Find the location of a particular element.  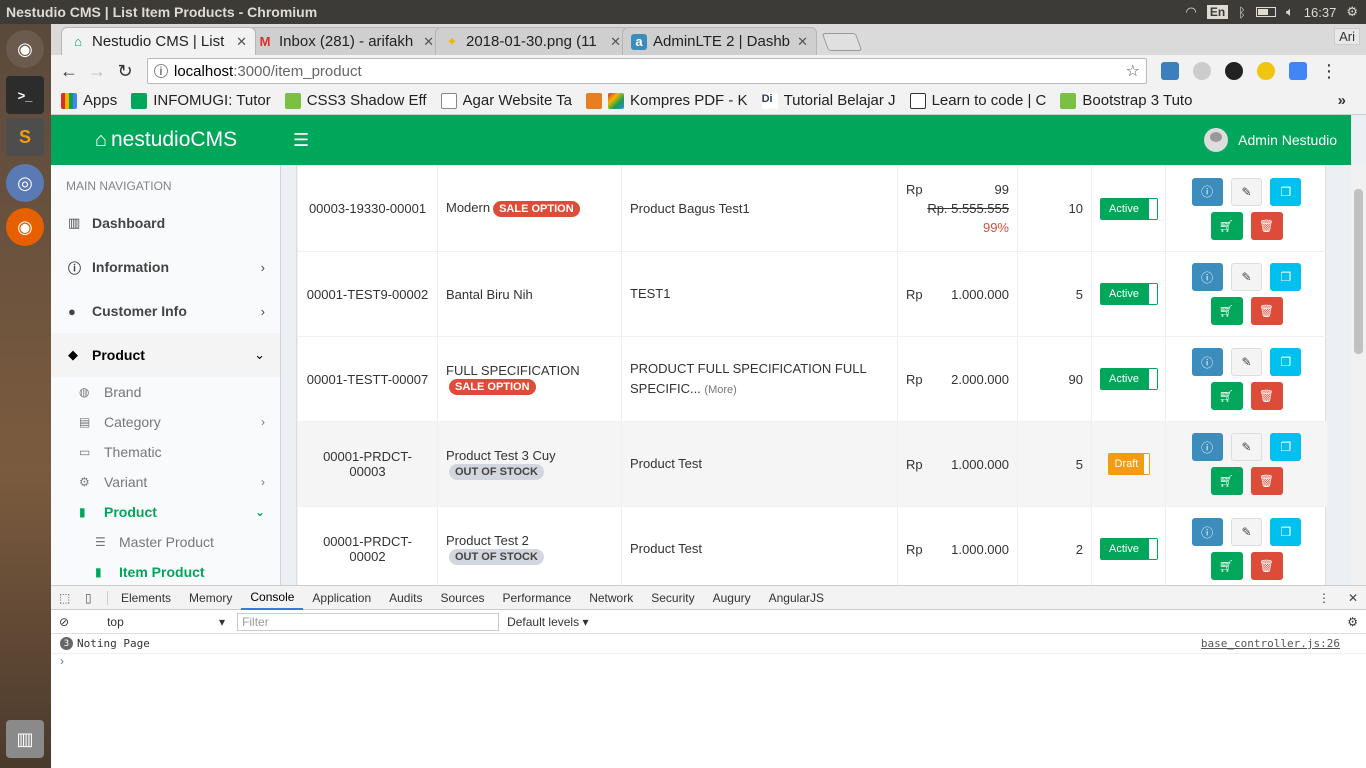

augury-extension-icon is located at coordinates (1266, 71).